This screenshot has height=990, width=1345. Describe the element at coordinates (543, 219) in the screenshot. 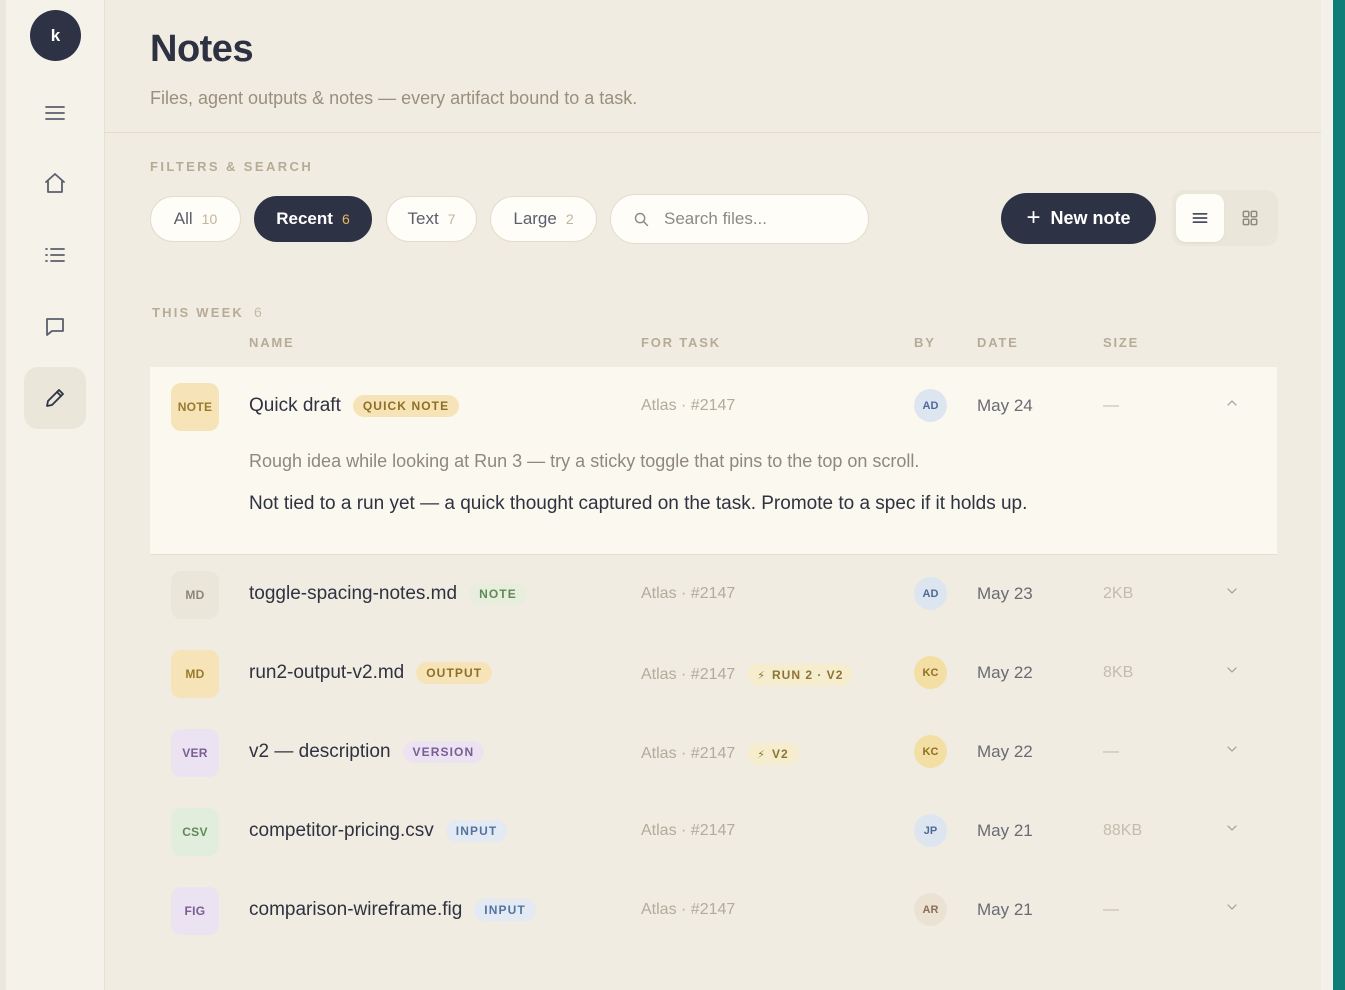

I see `filter-chip-large: Large 2` at that location.